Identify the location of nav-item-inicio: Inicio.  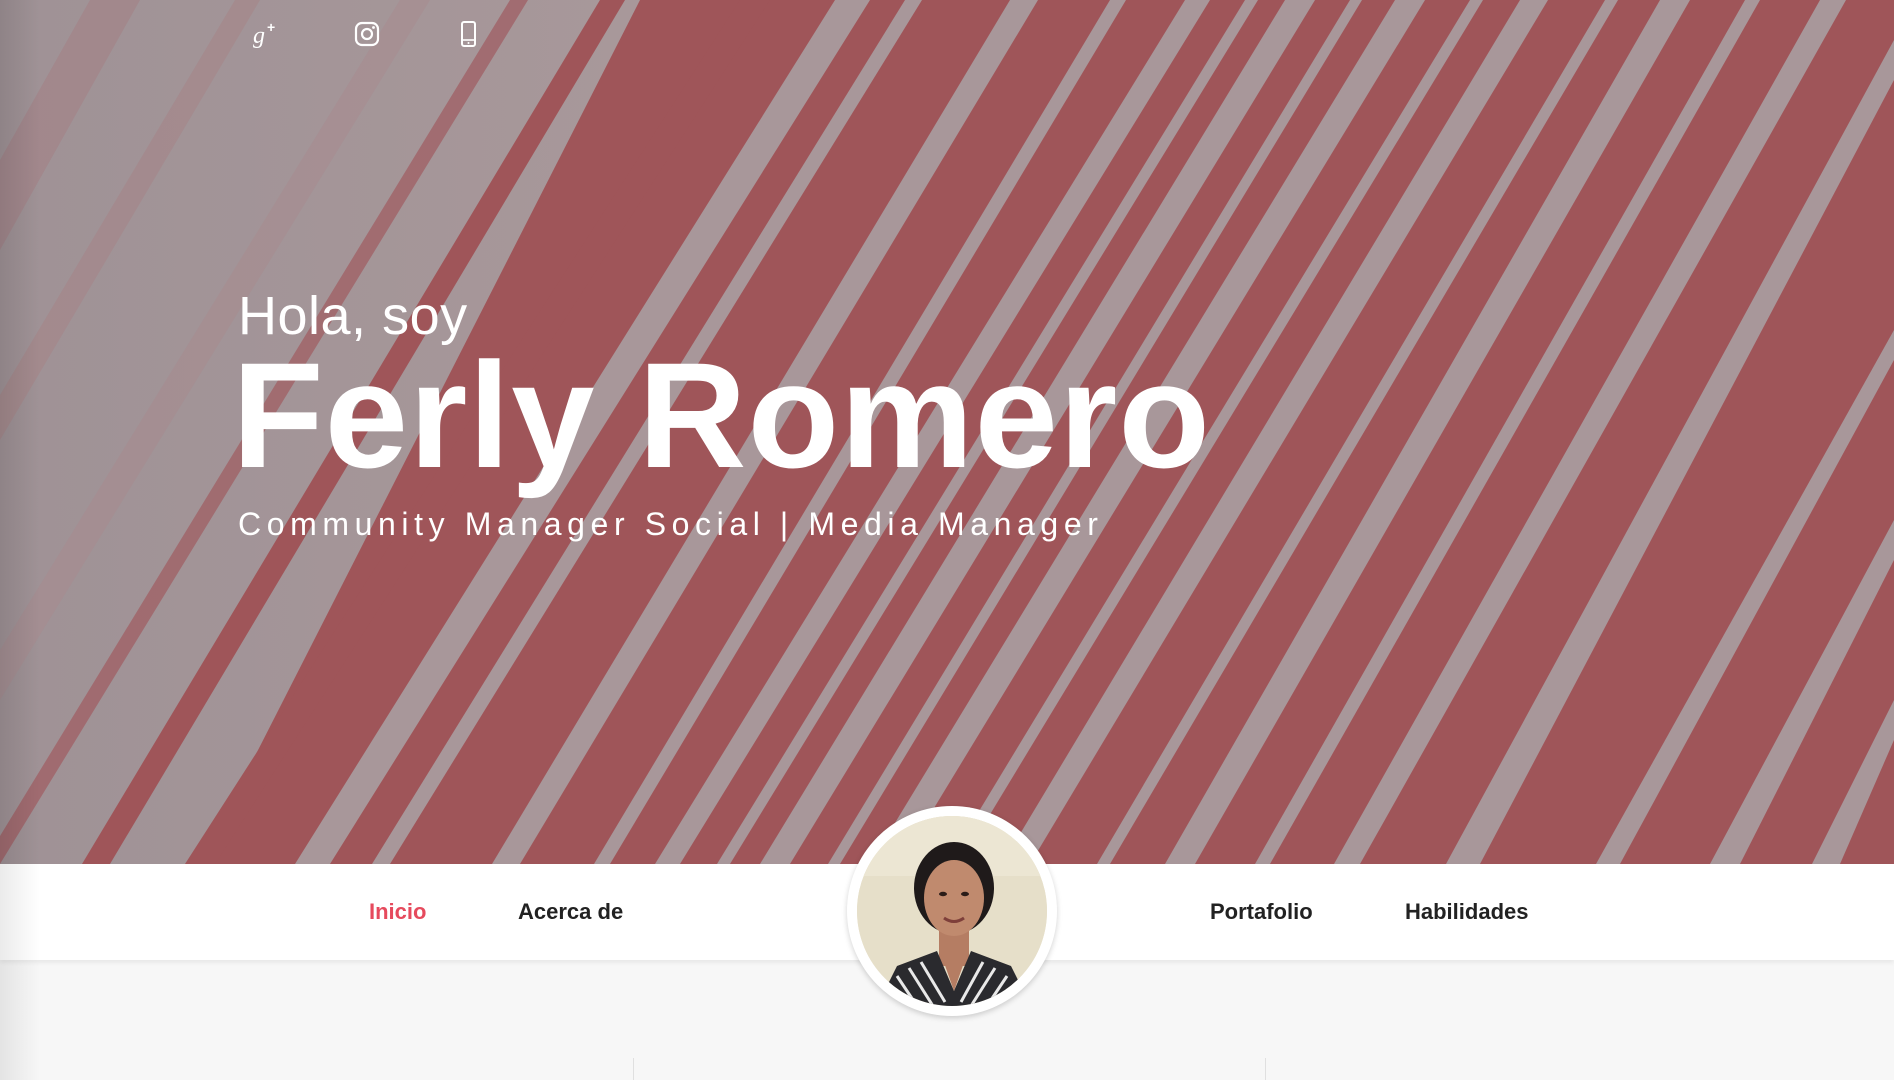
(397, 912).